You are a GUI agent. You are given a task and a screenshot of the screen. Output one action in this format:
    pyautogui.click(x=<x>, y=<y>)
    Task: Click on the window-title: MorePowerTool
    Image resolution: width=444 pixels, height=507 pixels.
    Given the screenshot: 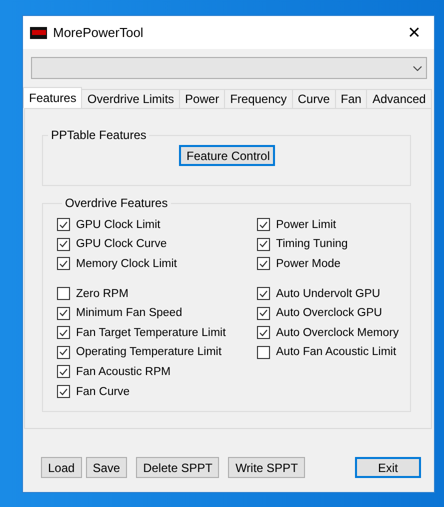 What is the action you would take?
    pyautogui.click(x=98, y=32)
    